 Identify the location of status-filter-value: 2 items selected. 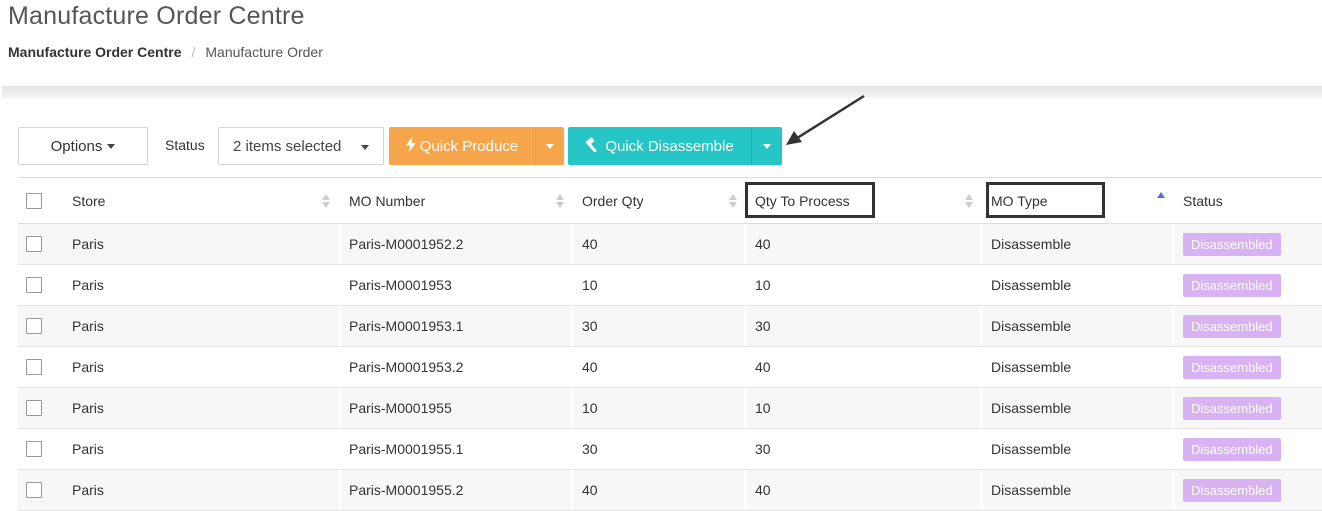
(287, 146).